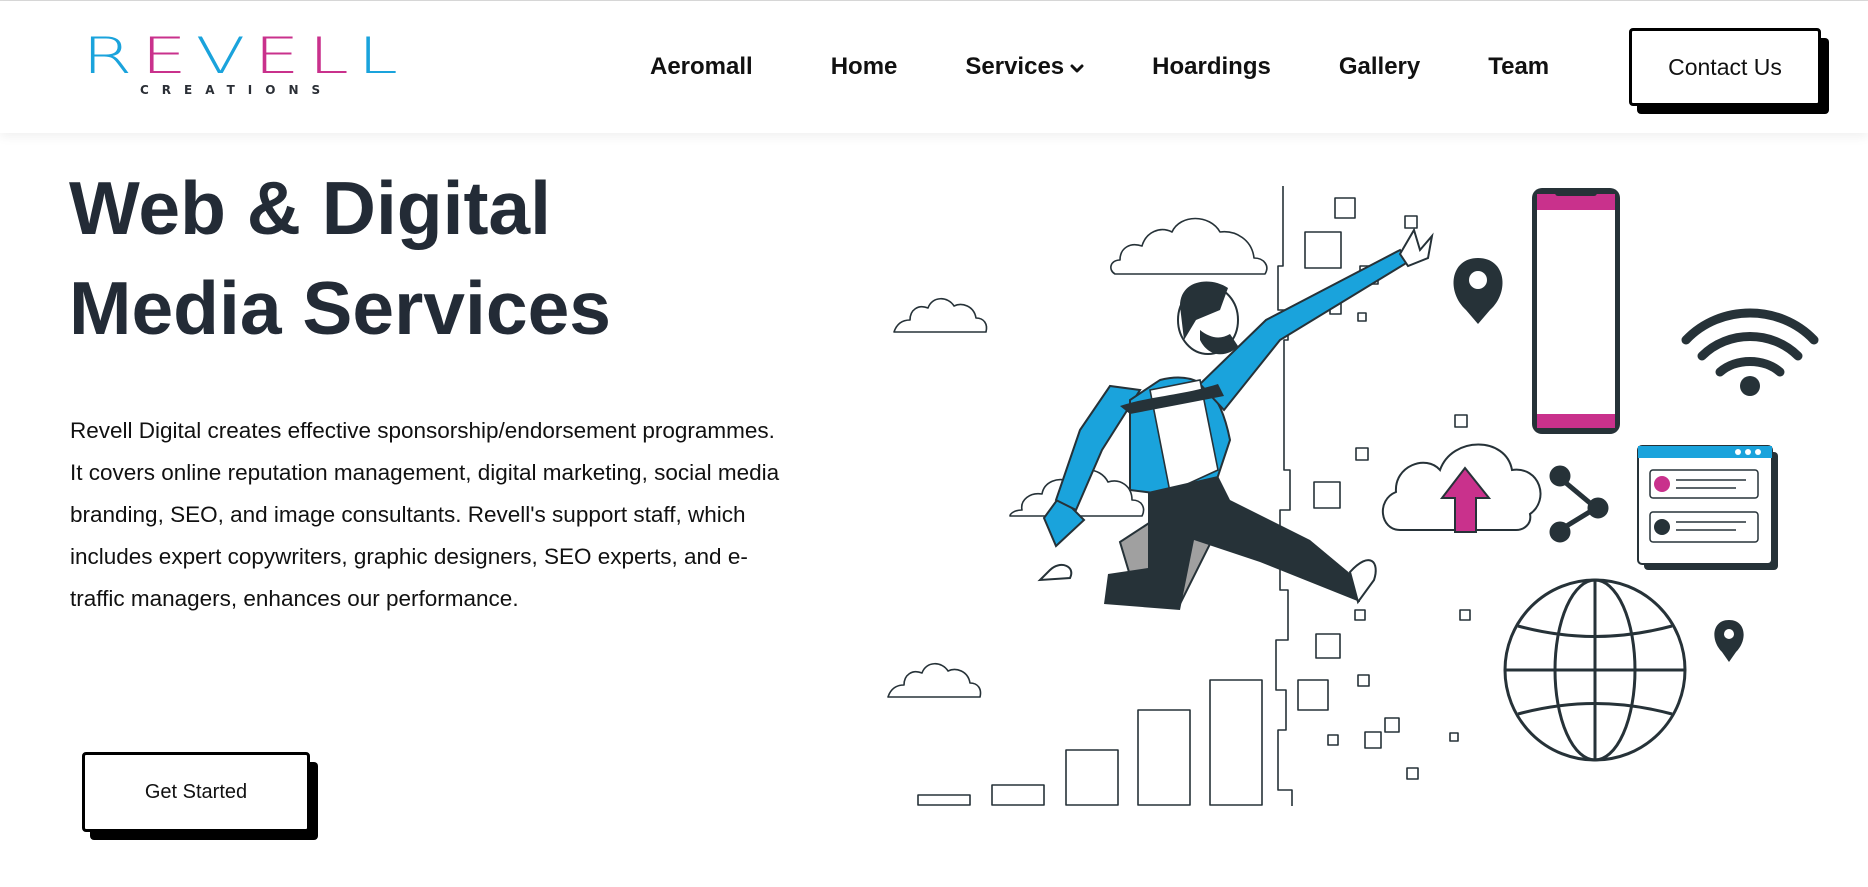 The height and width of the screenshot is (887, 1868). What do you see at coordinates (112, 56) in the screenshot?
I see `logo-letter: R` at bounding box center [112, 56].